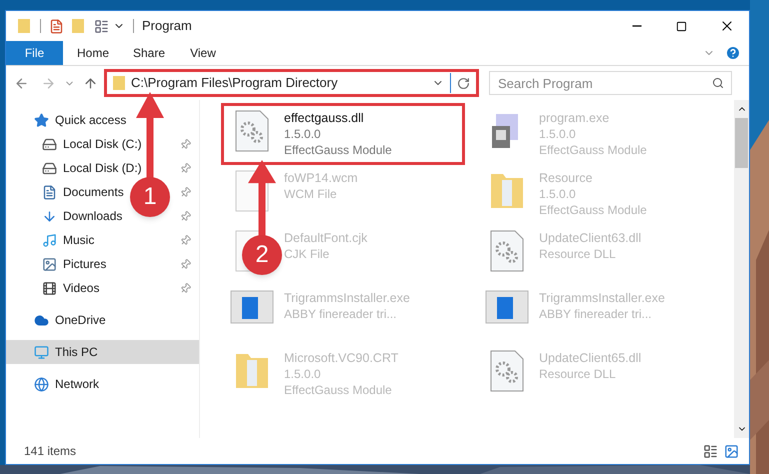 This screenshot has height=474, width=769. What do you see at coordinates (733, 53) in the screenshot?
I see `help-icon` at bounding box center [733, 53].